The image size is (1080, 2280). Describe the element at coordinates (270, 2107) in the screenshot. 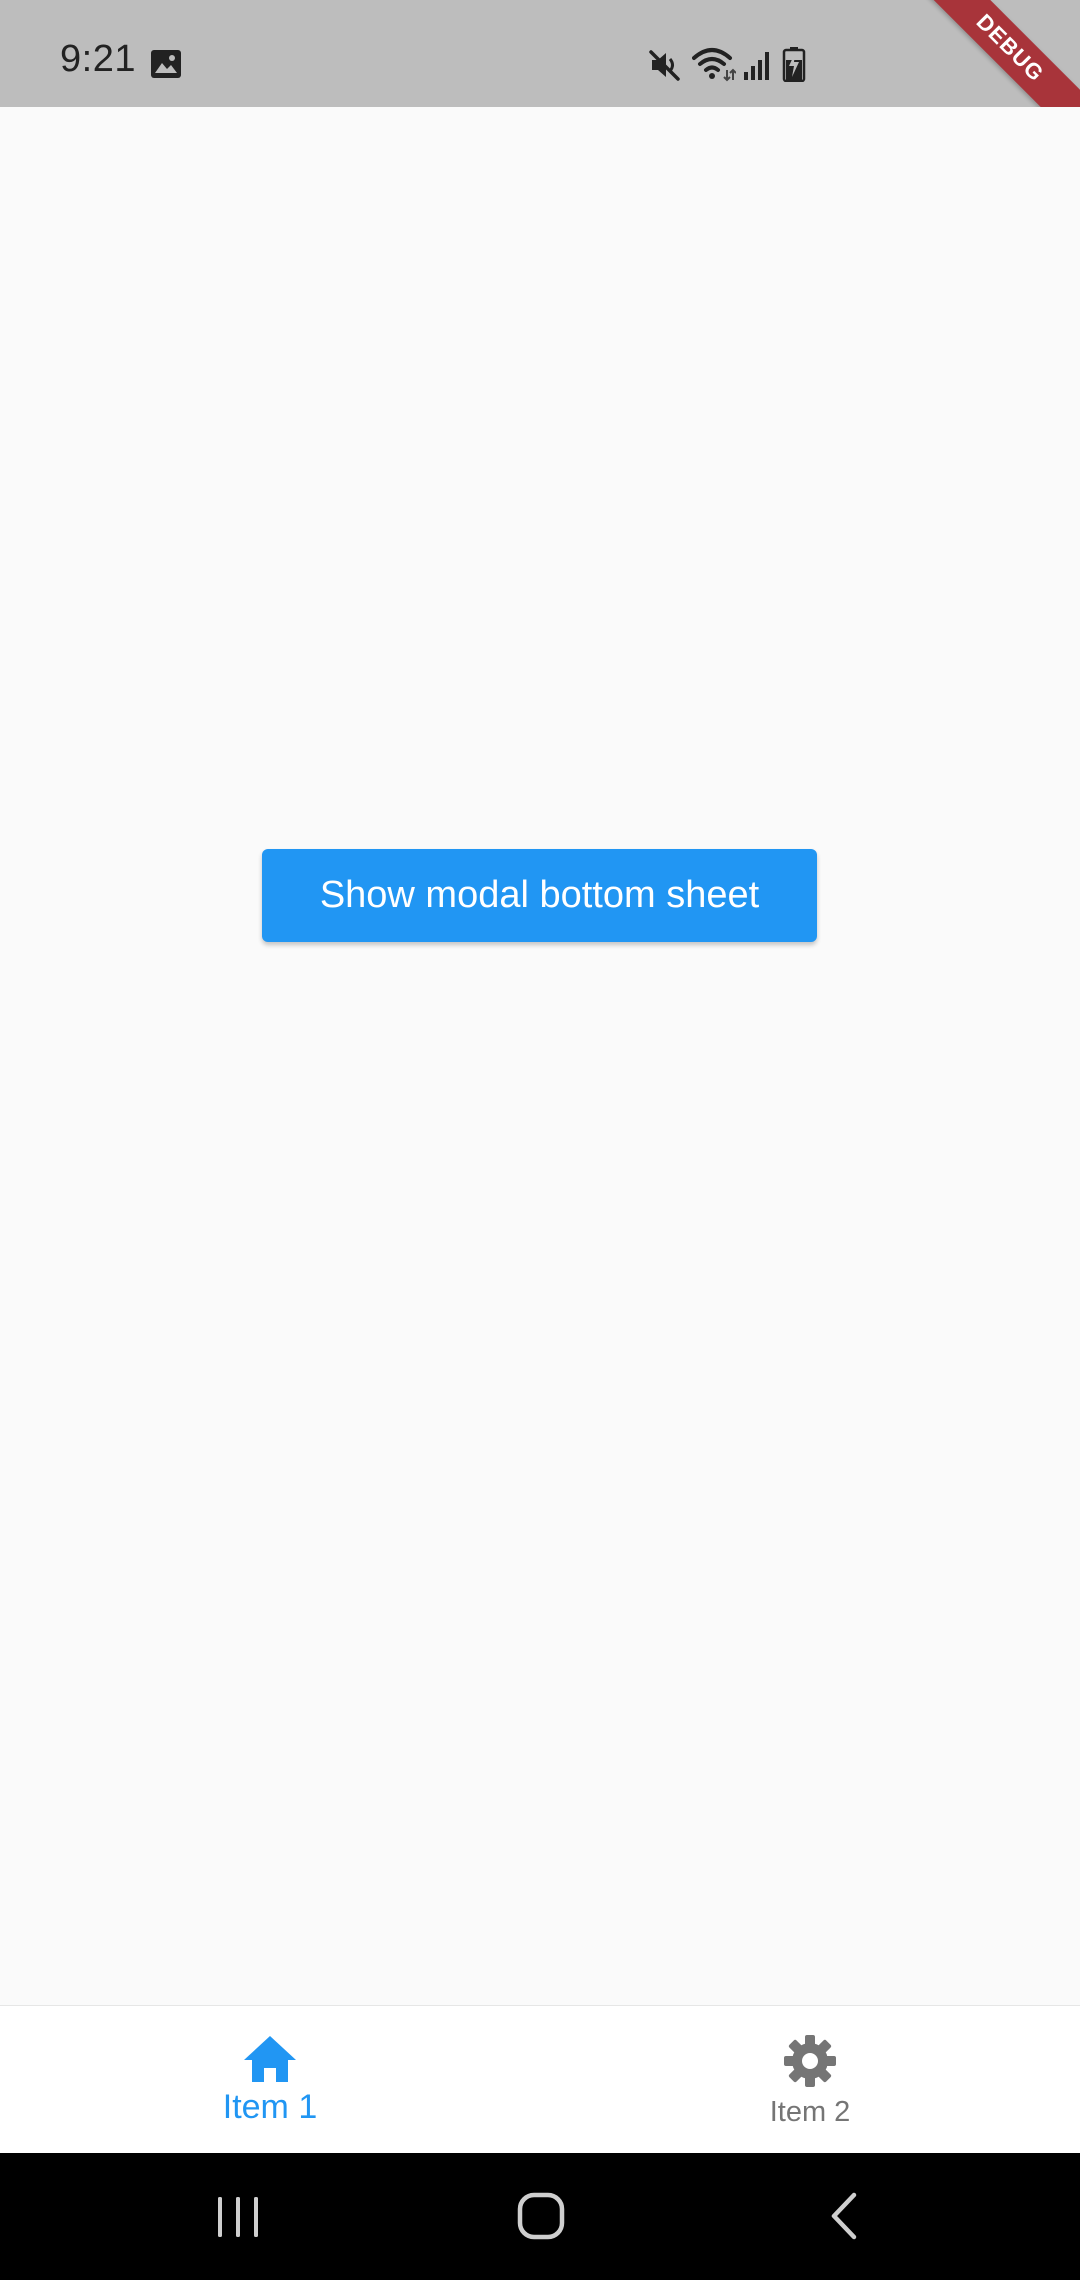

I see `nav-item-1-label: Item 1` at that location.